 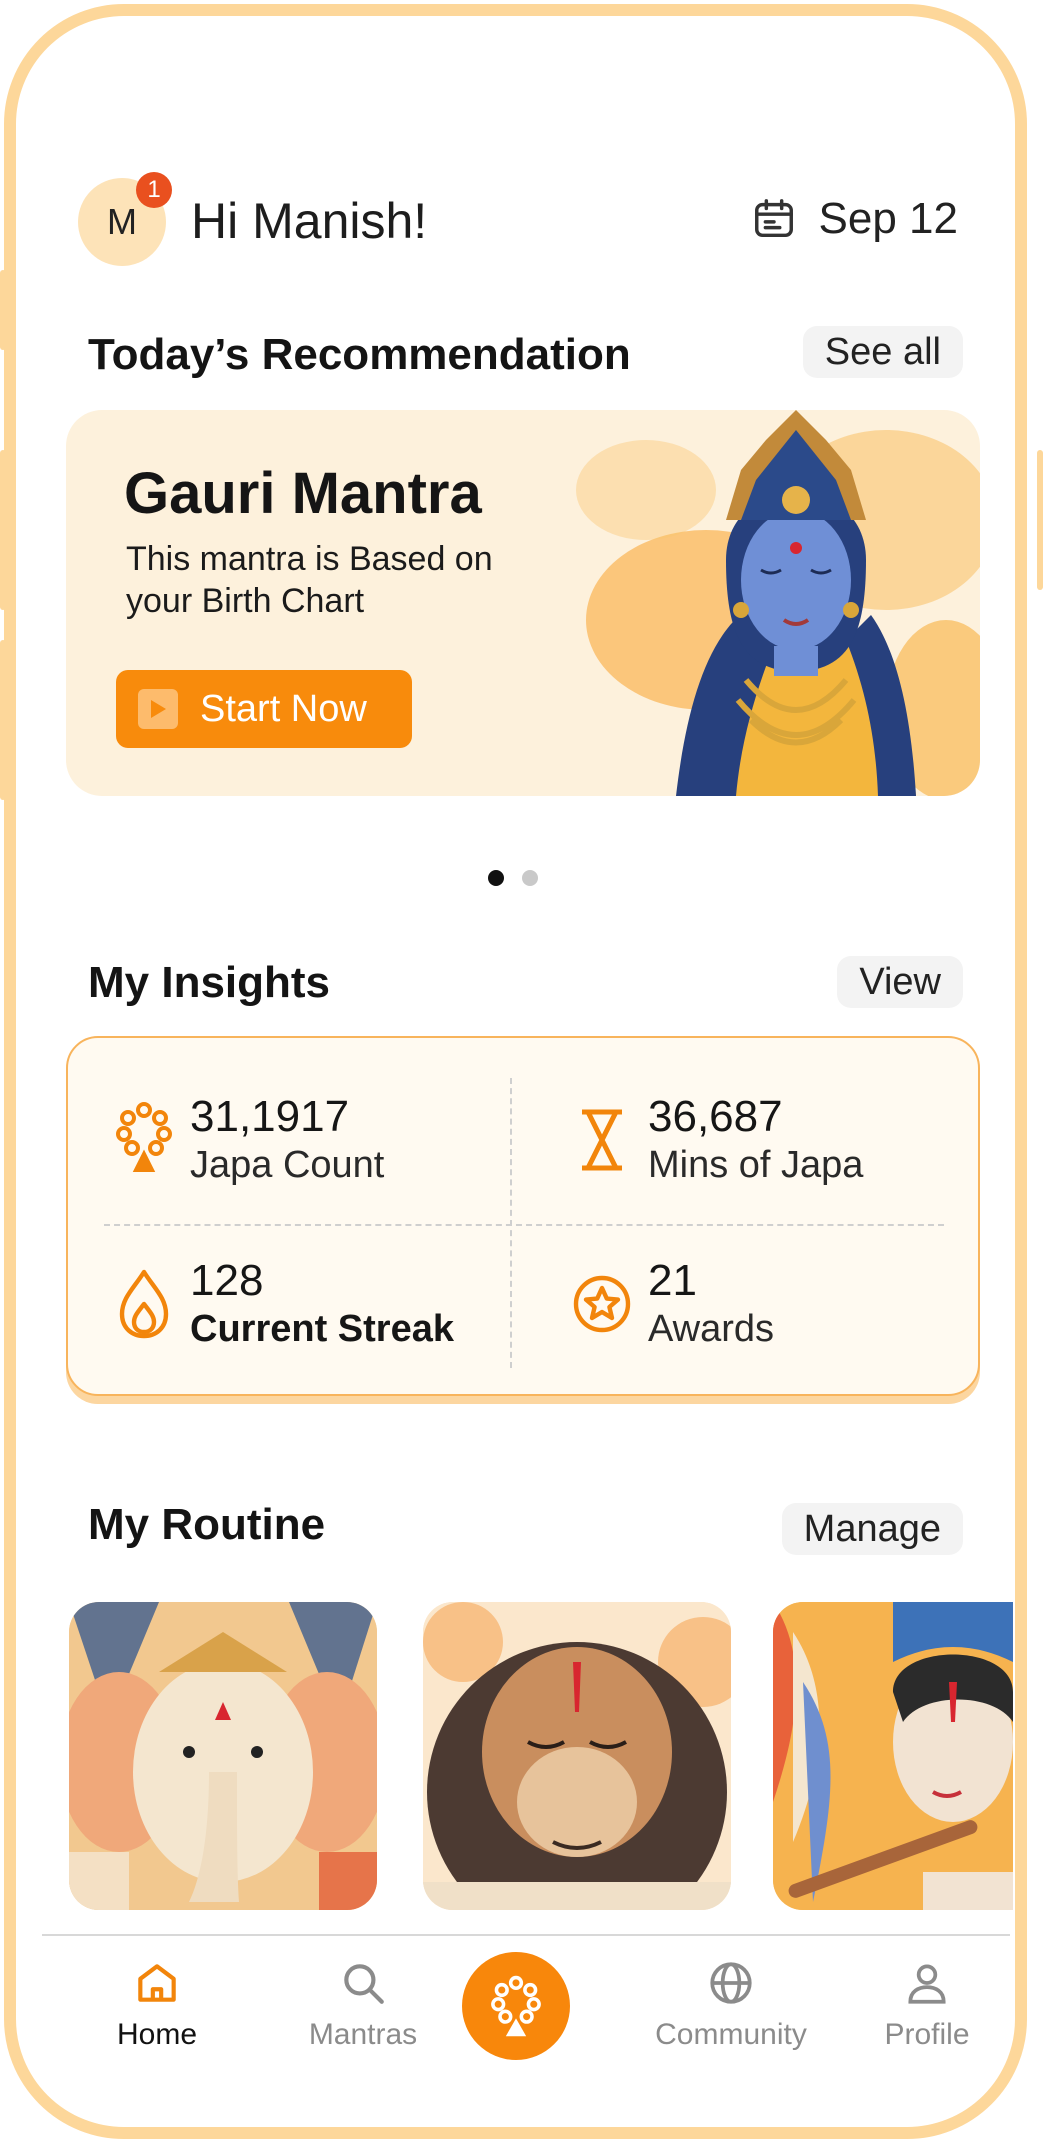 What do you see at coordinates (158, 709) in the screenshot?
I see `play-icon` at bounding box center [158, 709].